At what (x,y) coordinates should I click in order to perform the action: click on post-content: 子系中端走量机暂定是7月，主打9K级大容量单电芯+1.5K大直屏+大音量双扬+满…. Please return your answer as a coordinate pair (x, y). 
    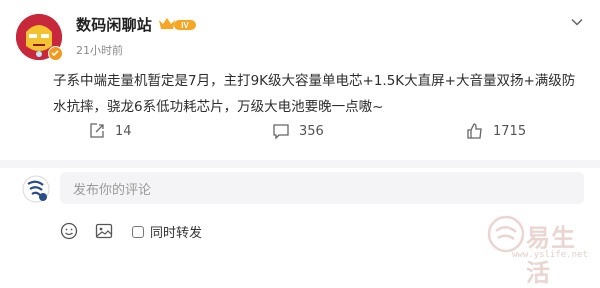
    Looking at the image, I should click on (314, 94).